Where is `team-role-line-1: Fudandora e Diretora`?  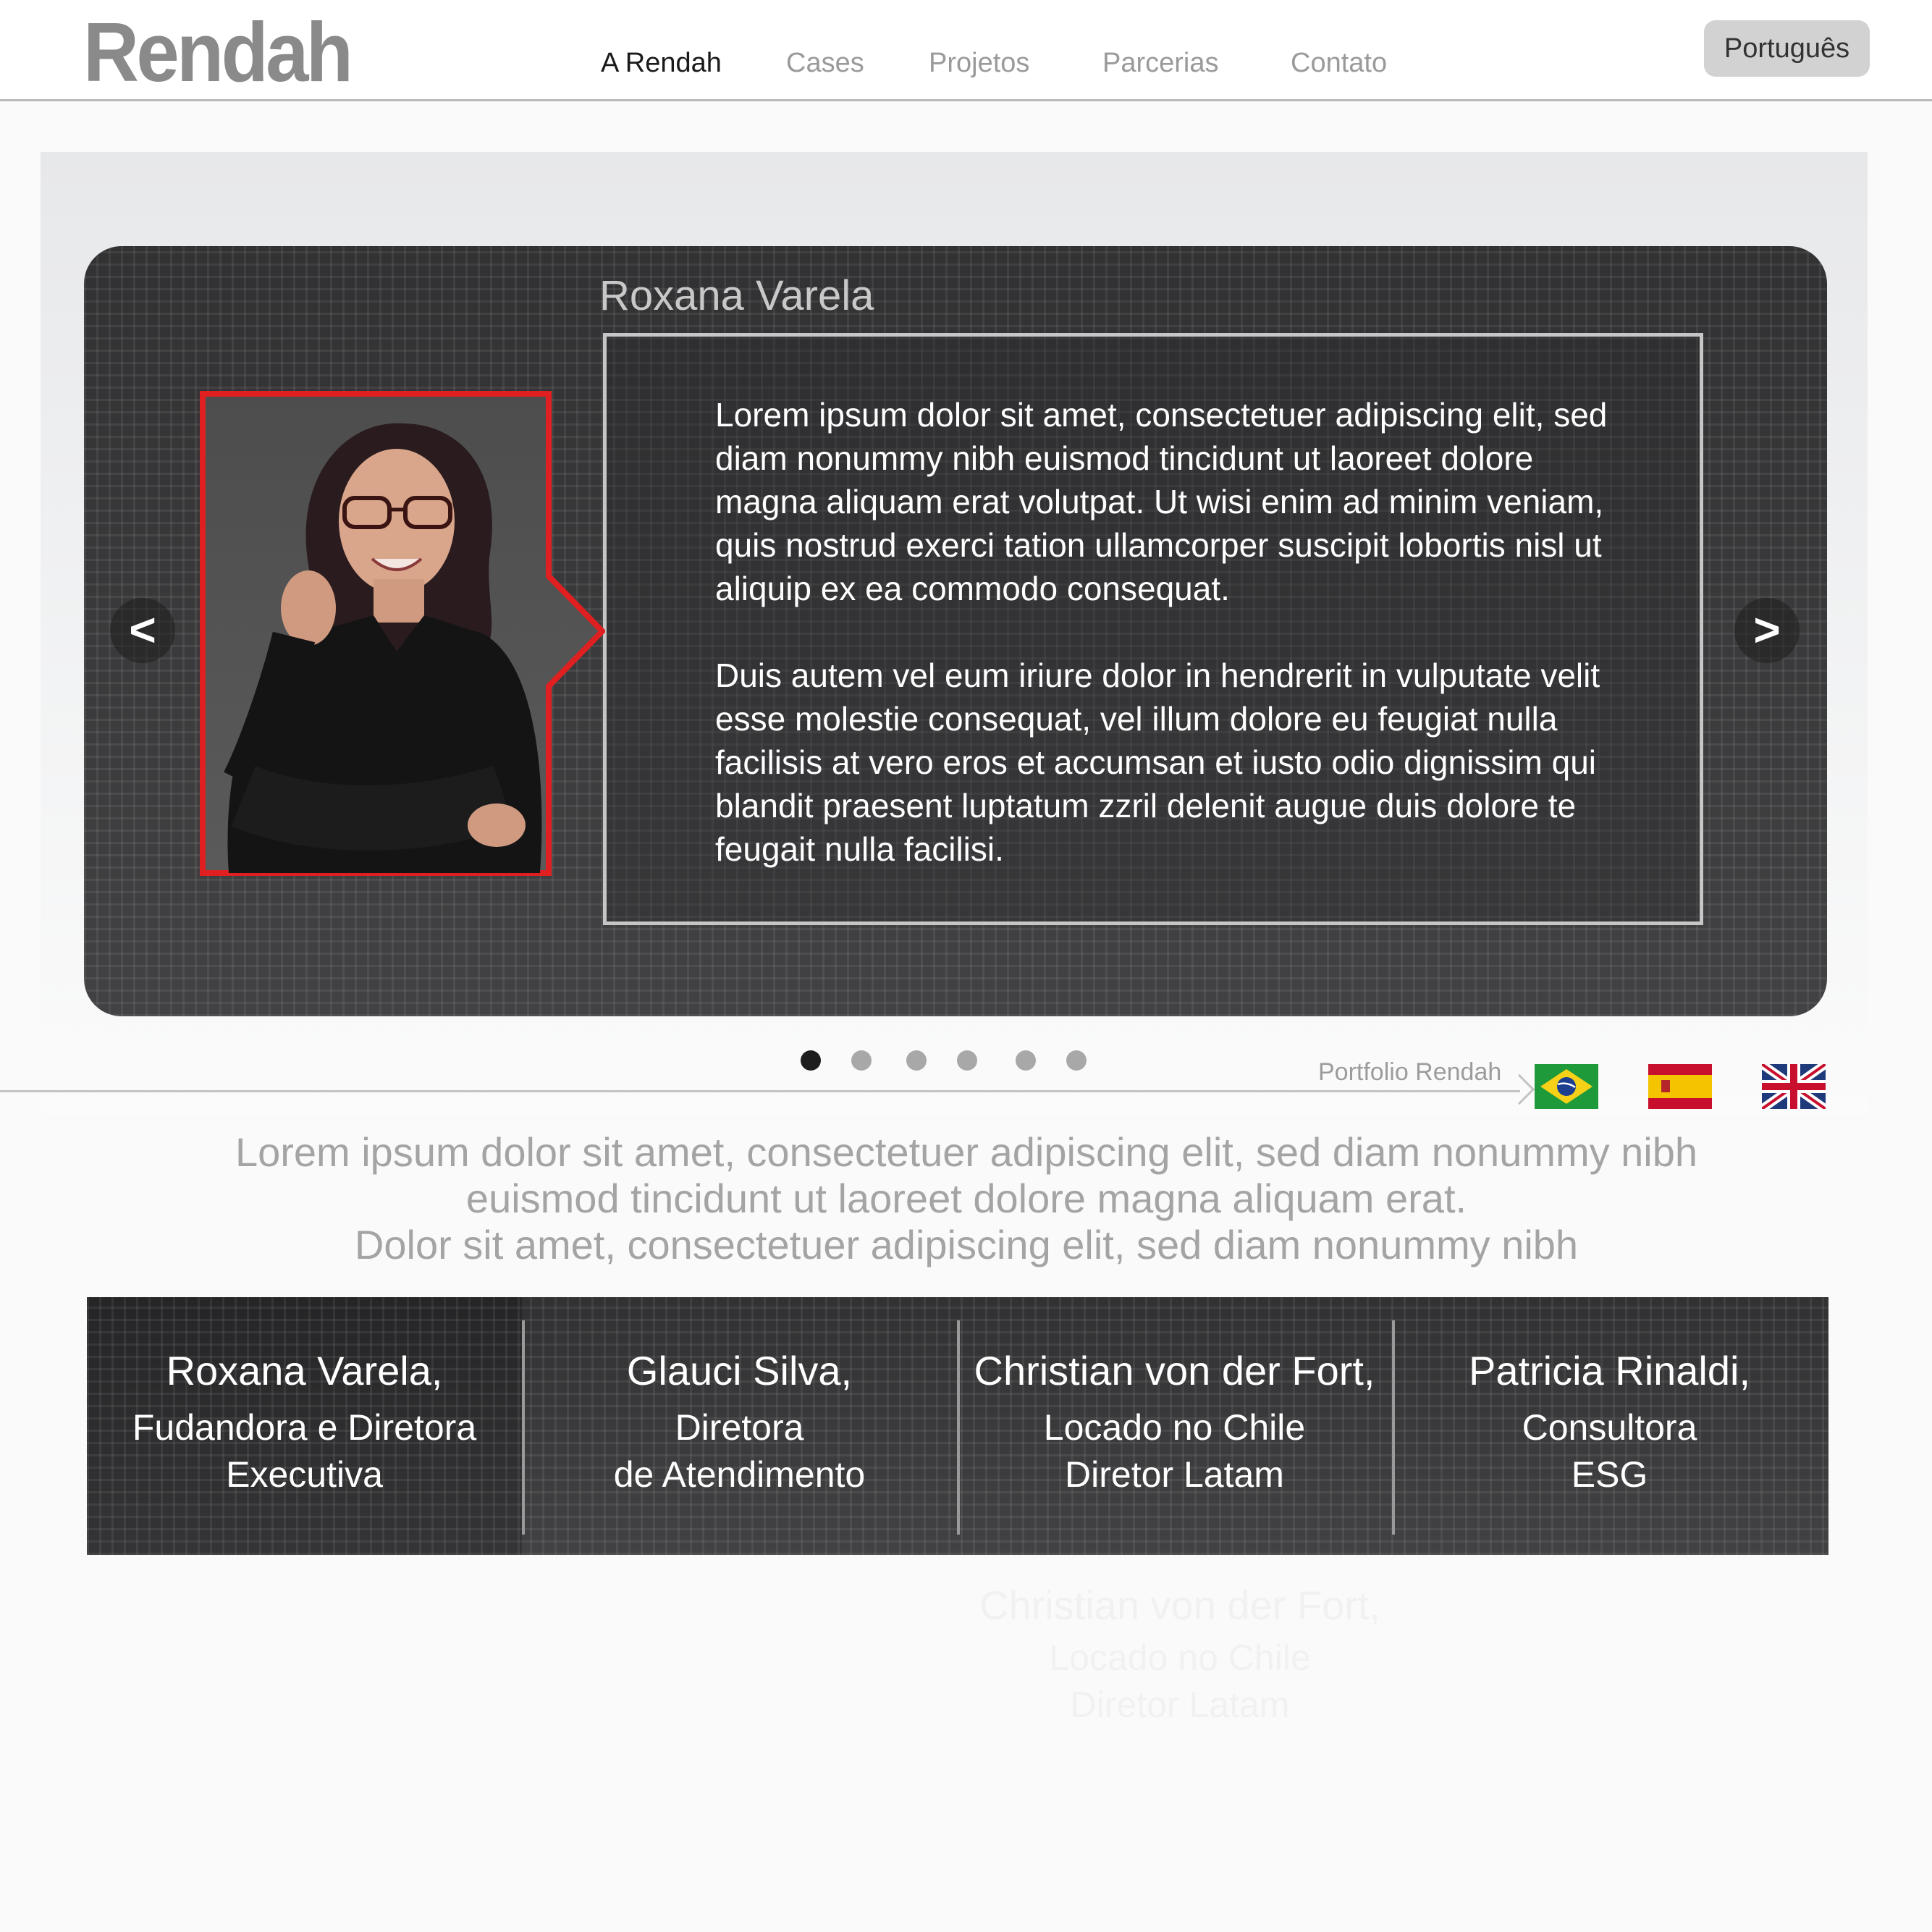
team-role-line-1: Fudandora e Diretora is located at coordinates (304, 1428).